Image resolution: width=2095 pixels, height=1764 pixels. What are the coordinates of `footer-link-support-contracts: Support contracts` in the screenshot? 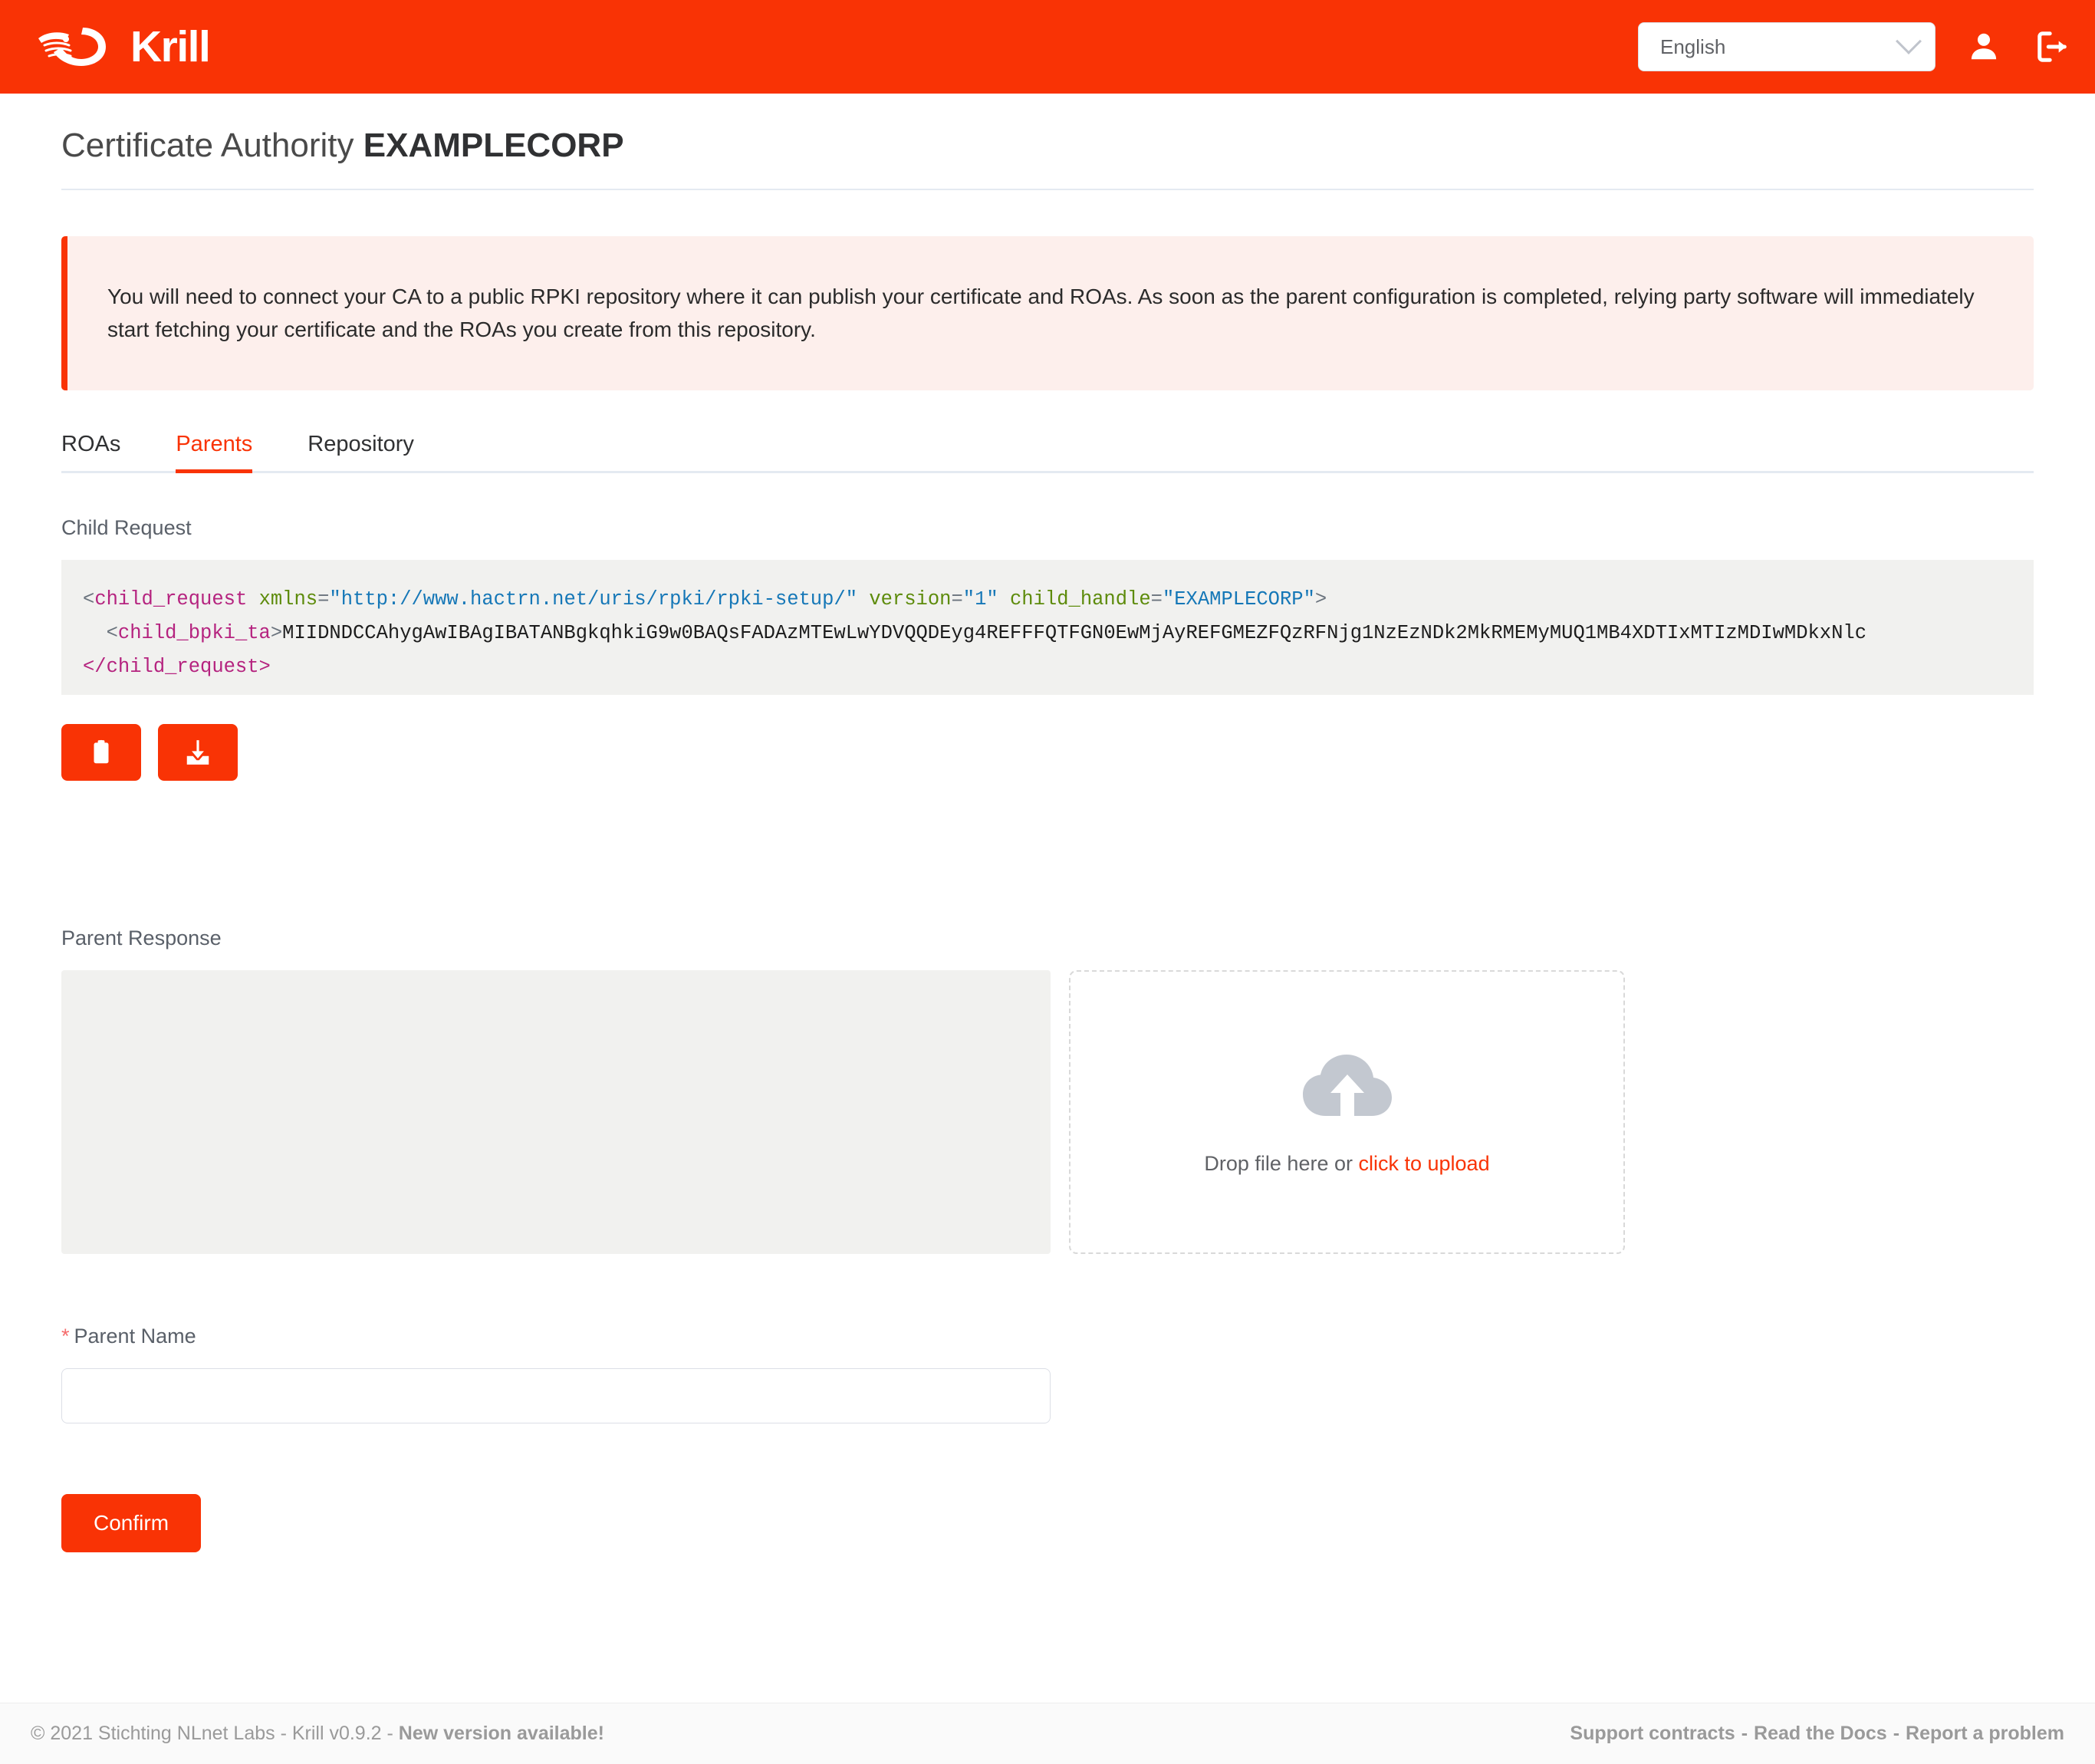 It's located at (1653, 1734).